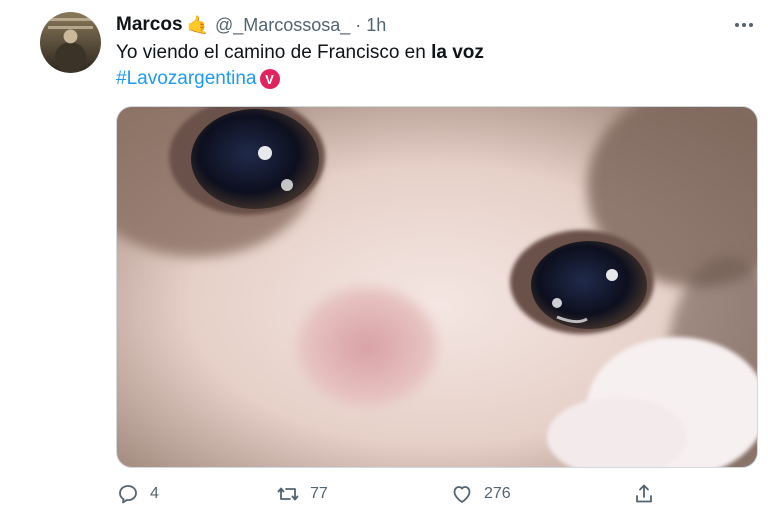 The width and height of the screenshot is (768, 512). What do you see at coordinates (282, 25) in the screenshot?
I see `handle: @_Marcossosa_` at bounding box center [282, 25].